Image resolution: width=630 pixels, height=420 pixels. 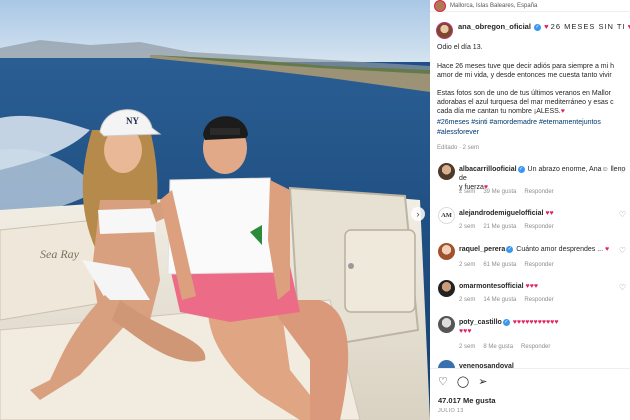 What do you see at coordinates (544, 327) in the screenshot?
I see `comment-body: poty_castillo ✓ ♥♥♥♥♥♥♥♥♥♥♥ ♥♥♥` at bounding box center [544, 327].